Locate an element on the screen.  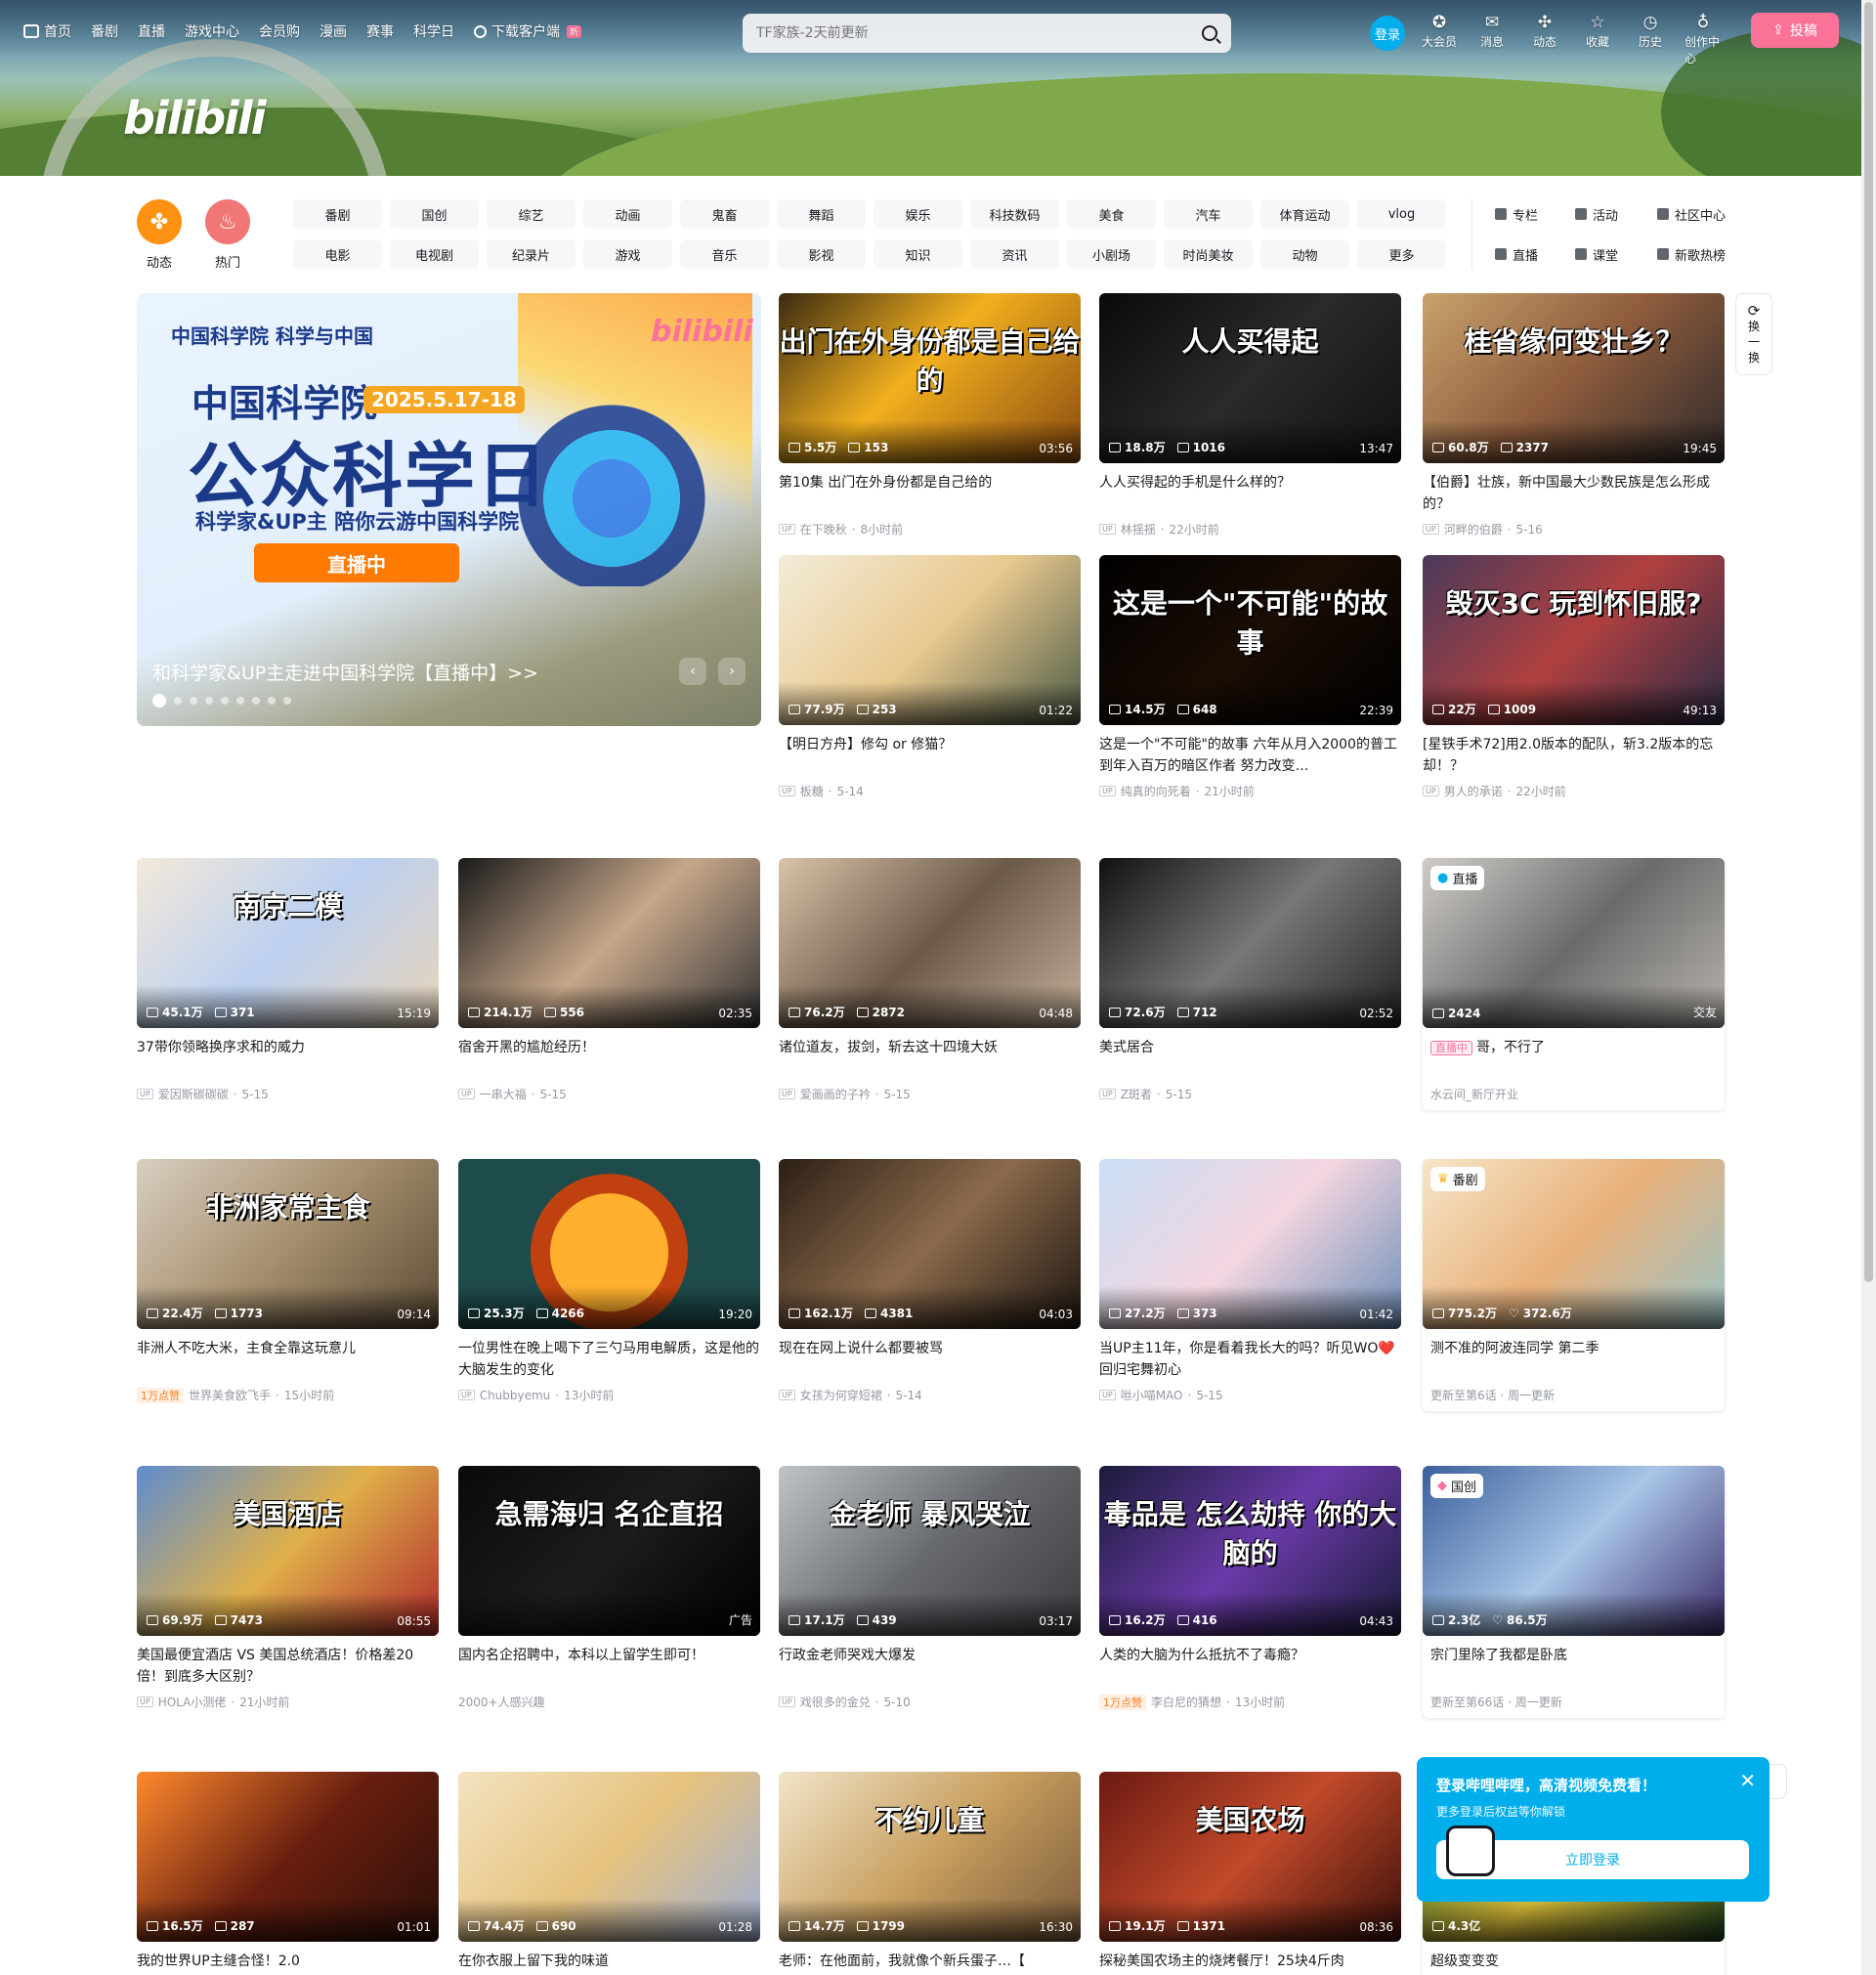
video-thumbnail: 74.4万 690 01:28 is located at coordinates (609, 1857).